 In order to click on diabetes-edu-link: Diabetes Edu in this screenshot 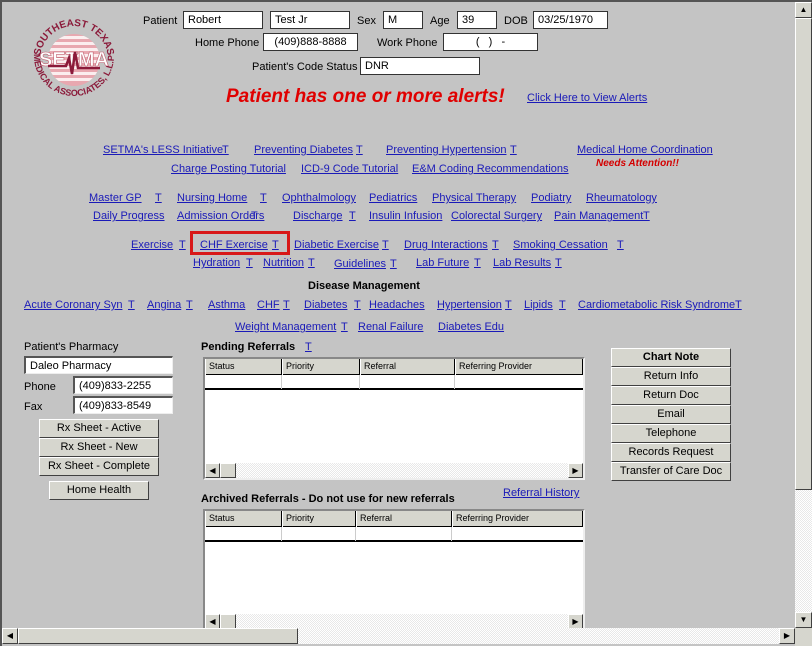, I will do `click(471, 327)`.